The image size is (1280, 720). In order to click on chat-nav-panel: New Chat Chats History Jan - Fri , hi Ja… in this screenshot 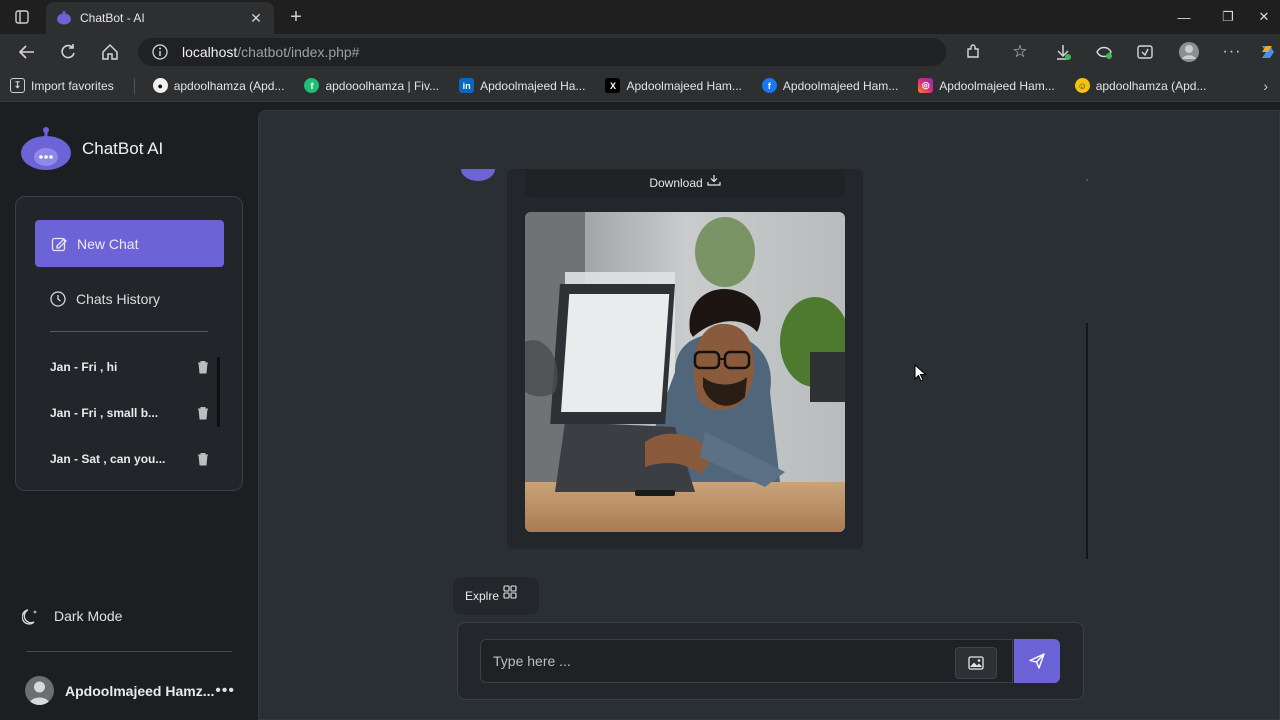, I will do `click(129, 343)`.